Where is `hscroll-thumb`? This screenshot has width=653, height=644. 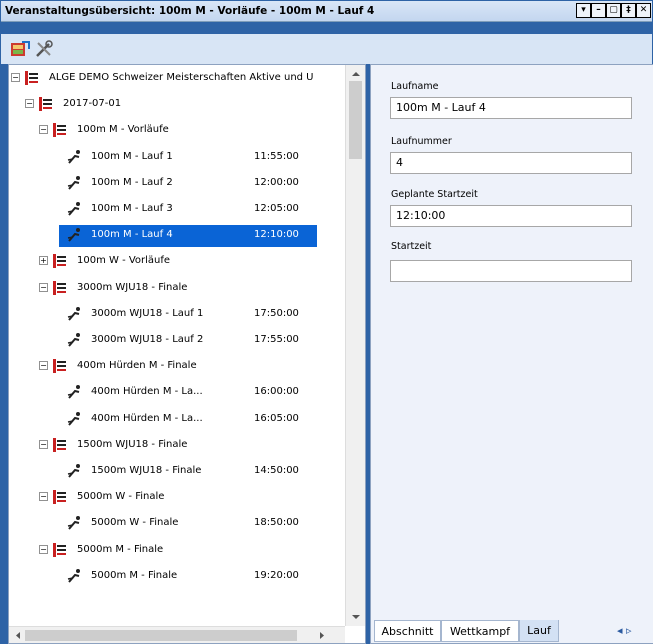 hscroll-thumb is located at coordinates (161, 635).